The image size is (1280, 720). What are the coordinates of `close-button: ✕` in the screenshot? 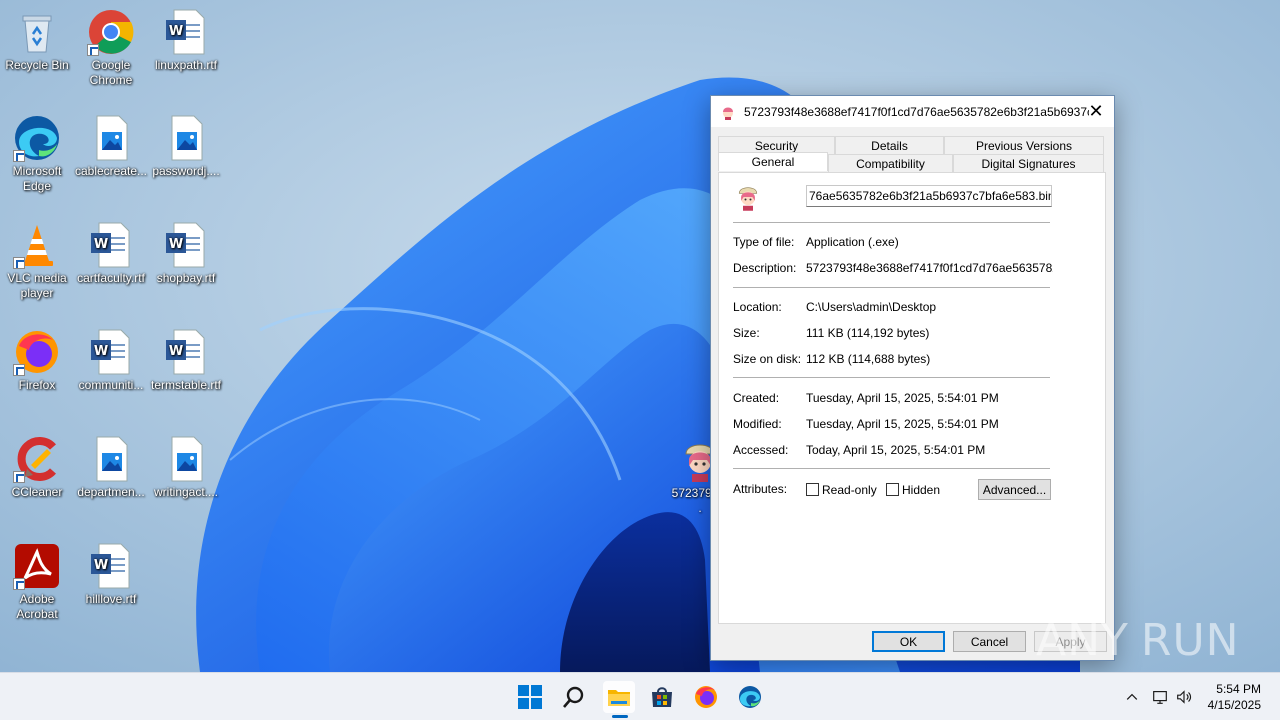 It's located at (1096, 111).